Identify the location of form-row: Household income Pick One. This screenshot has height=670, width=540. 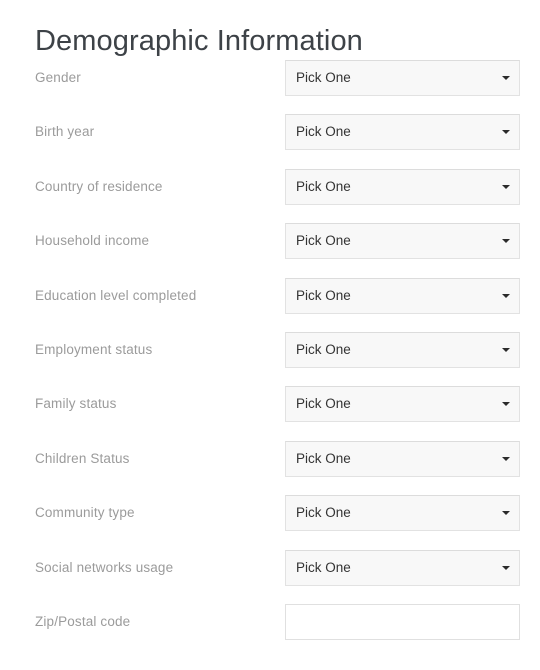
(270, 250).